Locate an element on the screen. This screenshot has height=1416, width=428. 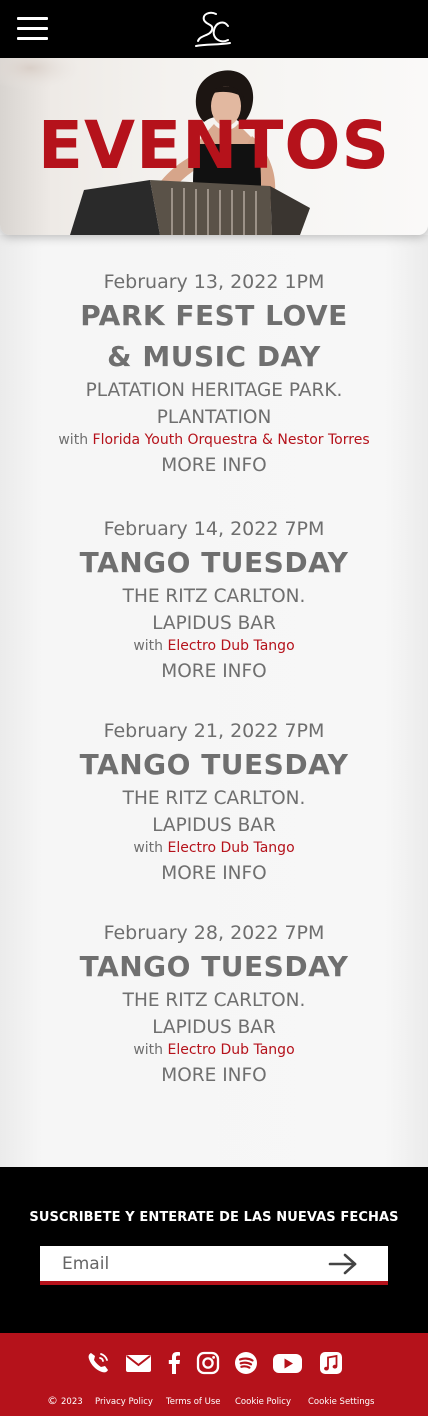
privacy-policy-link: Privacy Policy is located at coordinates (124, 1402).